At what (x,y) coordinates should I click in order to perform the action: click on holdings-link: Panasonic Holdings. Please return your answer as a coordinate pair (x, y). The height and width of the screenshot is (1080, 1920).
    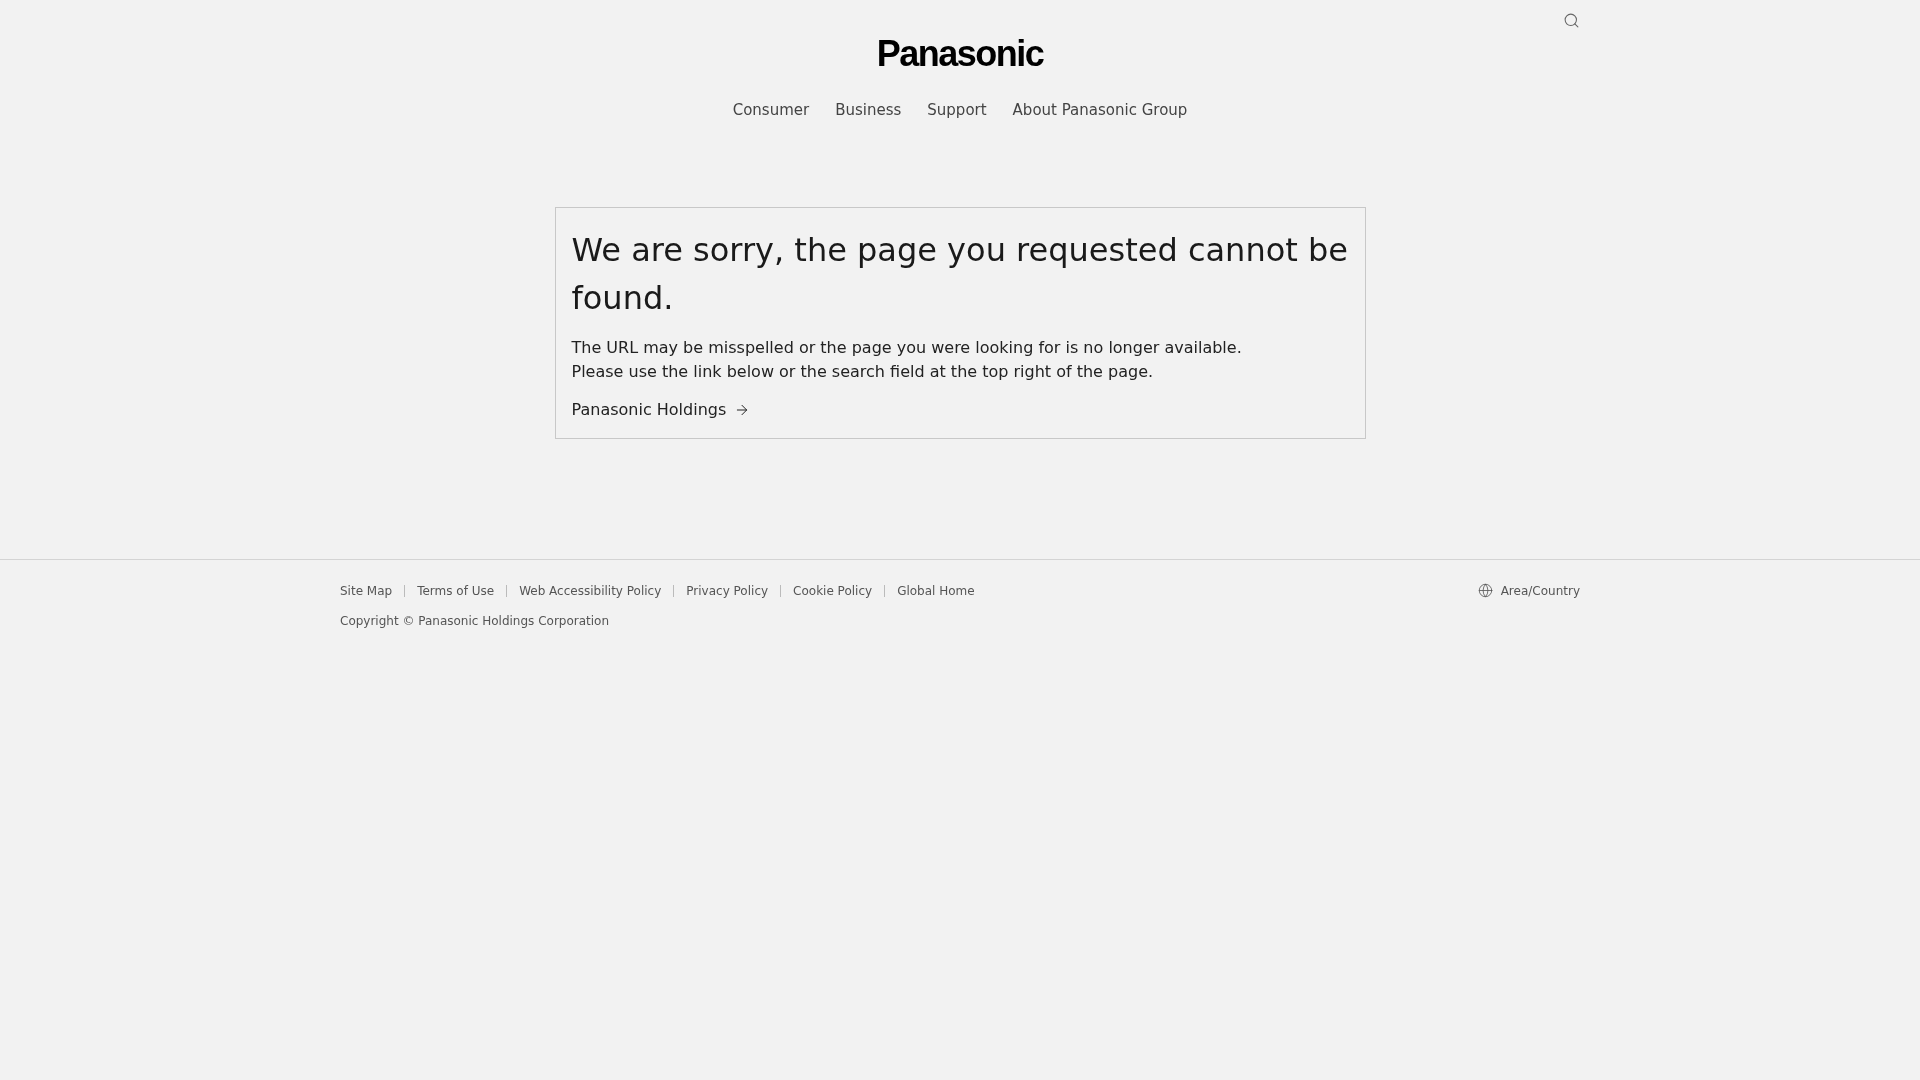
    Looking at the image, I should click on (661, 409).